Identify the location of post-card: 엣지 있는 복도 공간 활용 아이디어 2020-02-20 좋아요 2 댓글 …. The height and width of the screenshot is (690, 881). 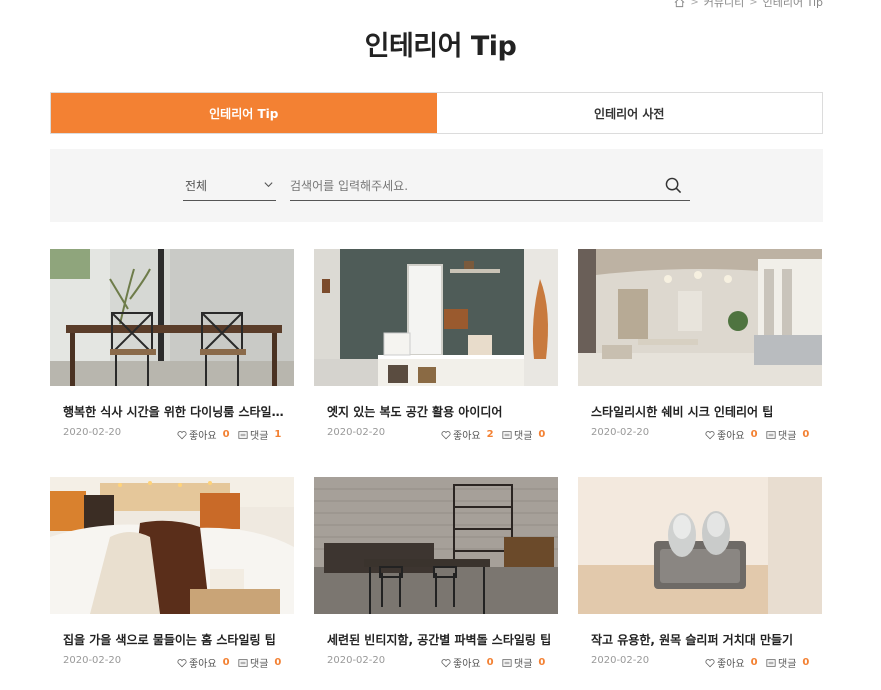
(436, 345).